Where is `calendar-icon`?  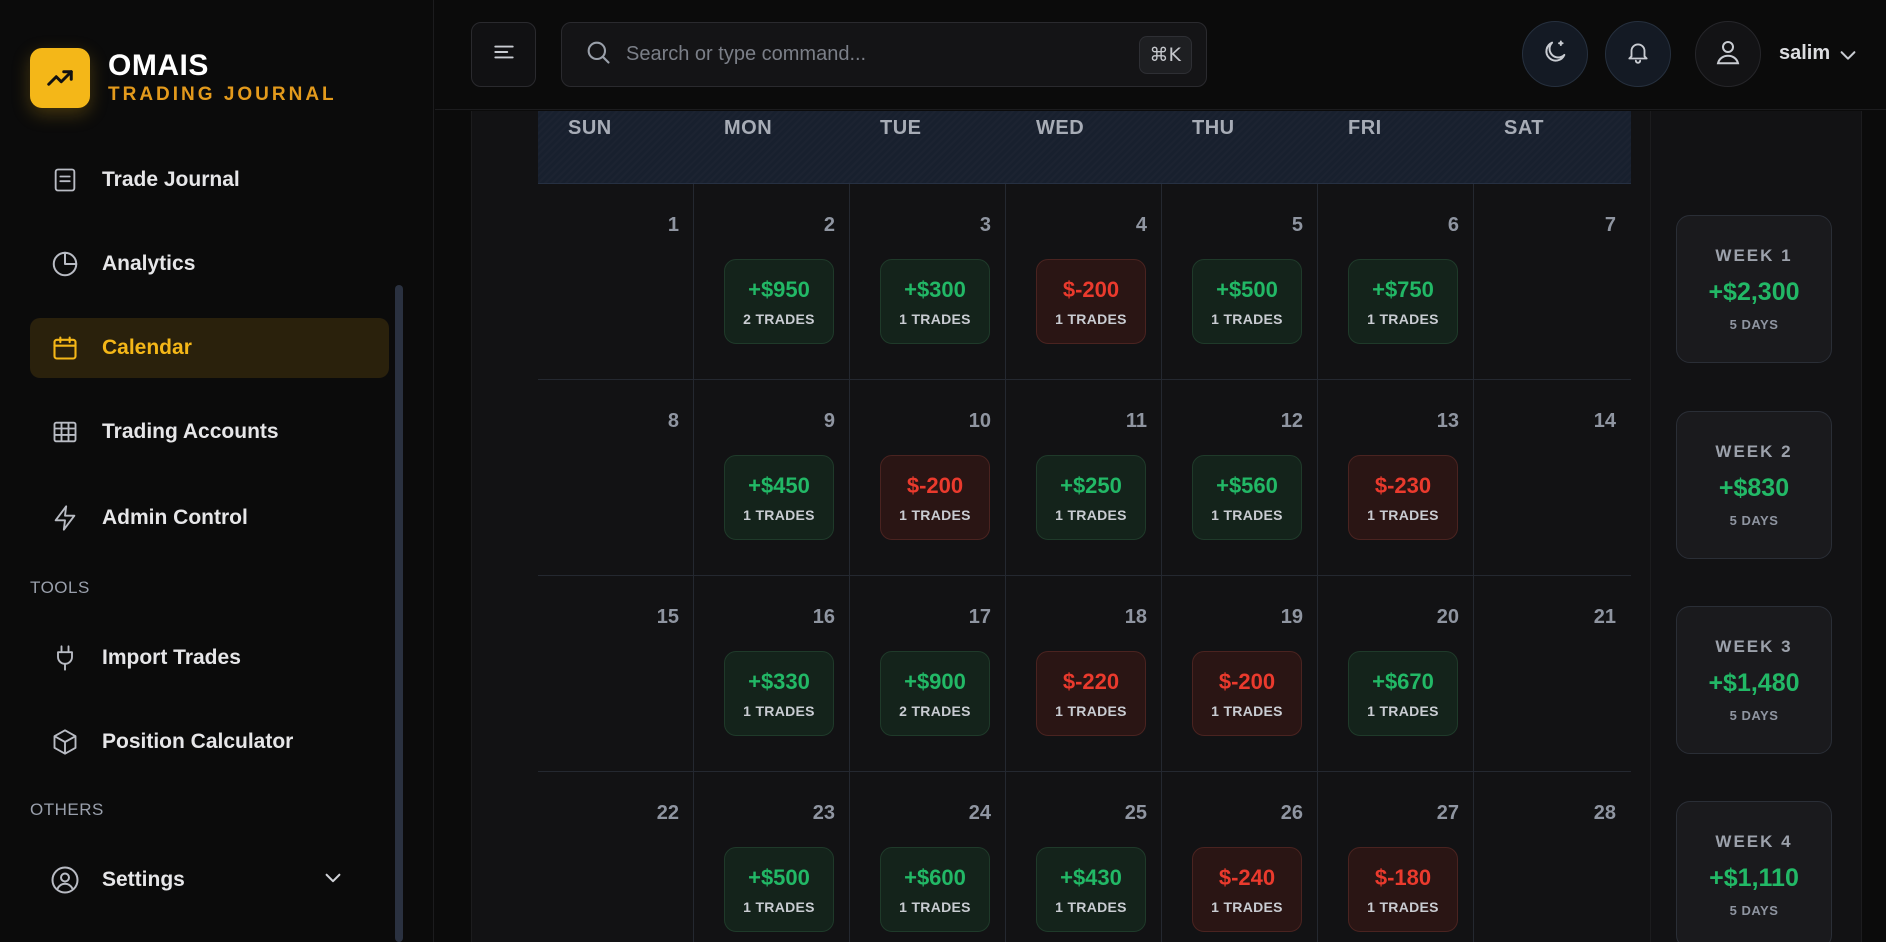
calendar-icon is located at coordinates (65, 348).